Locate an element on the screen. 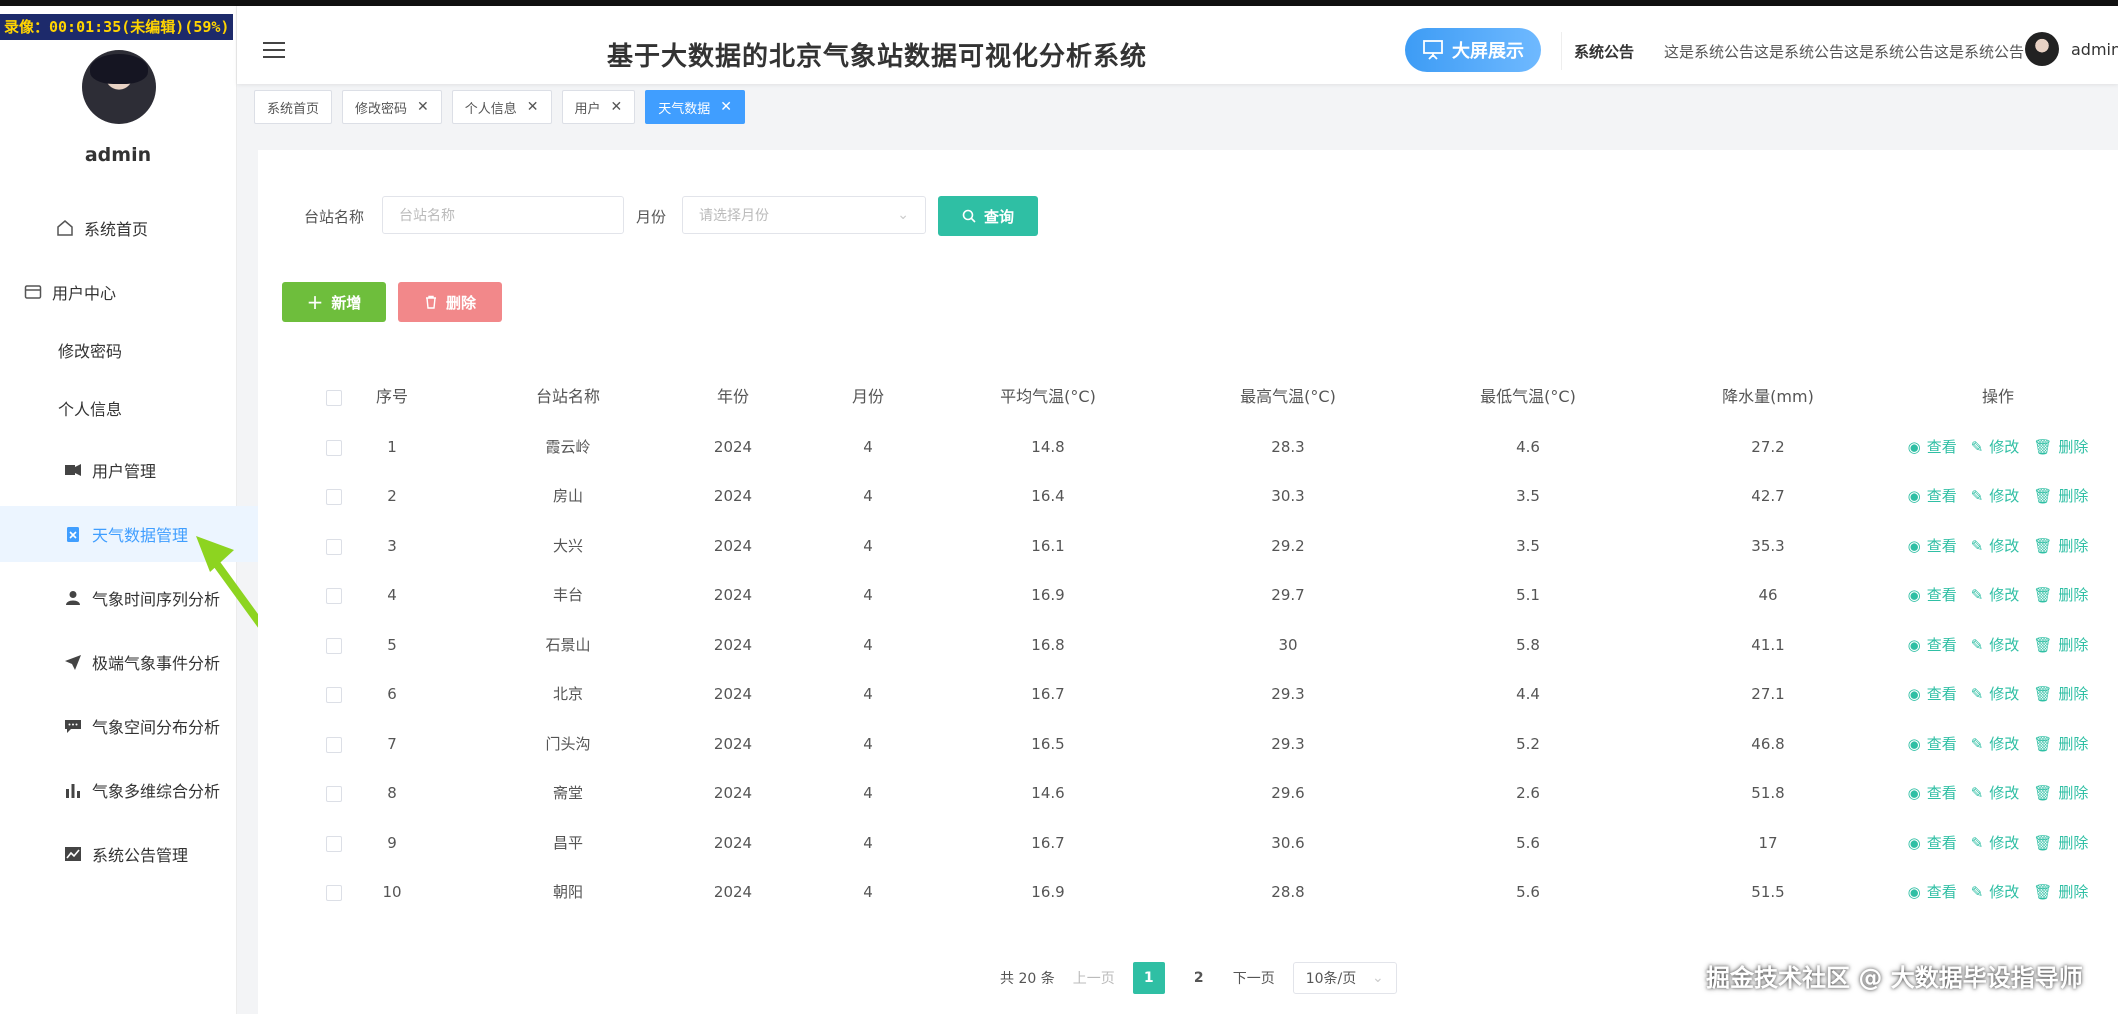  view-label: 查看 is located at coordinates (1941, 892).